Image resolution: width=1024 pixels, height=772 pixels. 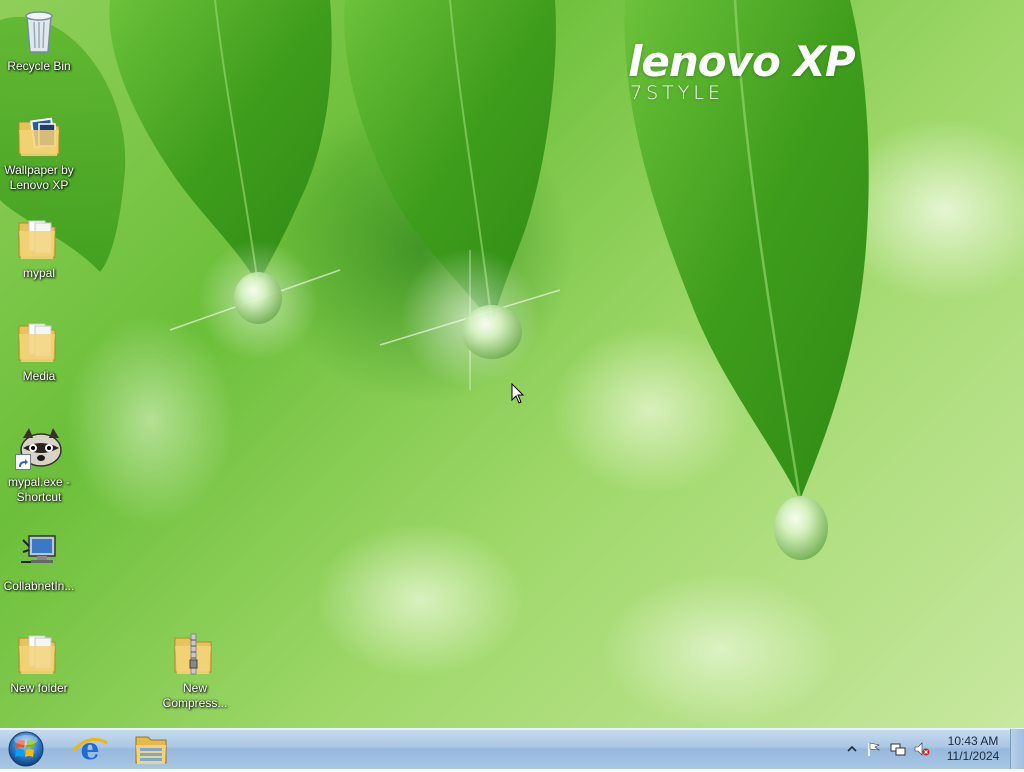 I want to click on network-icon, so click(x=898, y=749).